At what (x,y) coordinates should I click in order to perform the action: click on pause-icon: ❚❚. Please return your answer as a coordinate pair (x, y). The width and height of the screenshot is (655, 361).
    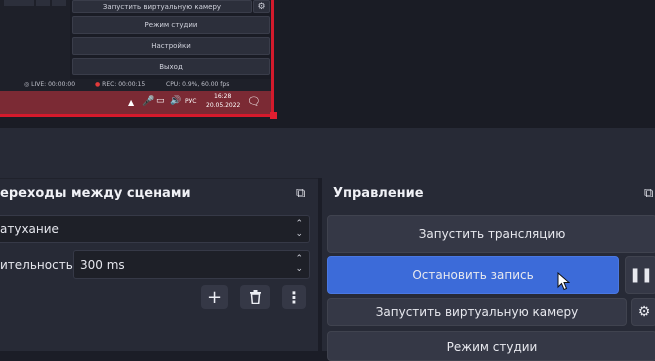
    Looking at the image, I should click on (641, 275).